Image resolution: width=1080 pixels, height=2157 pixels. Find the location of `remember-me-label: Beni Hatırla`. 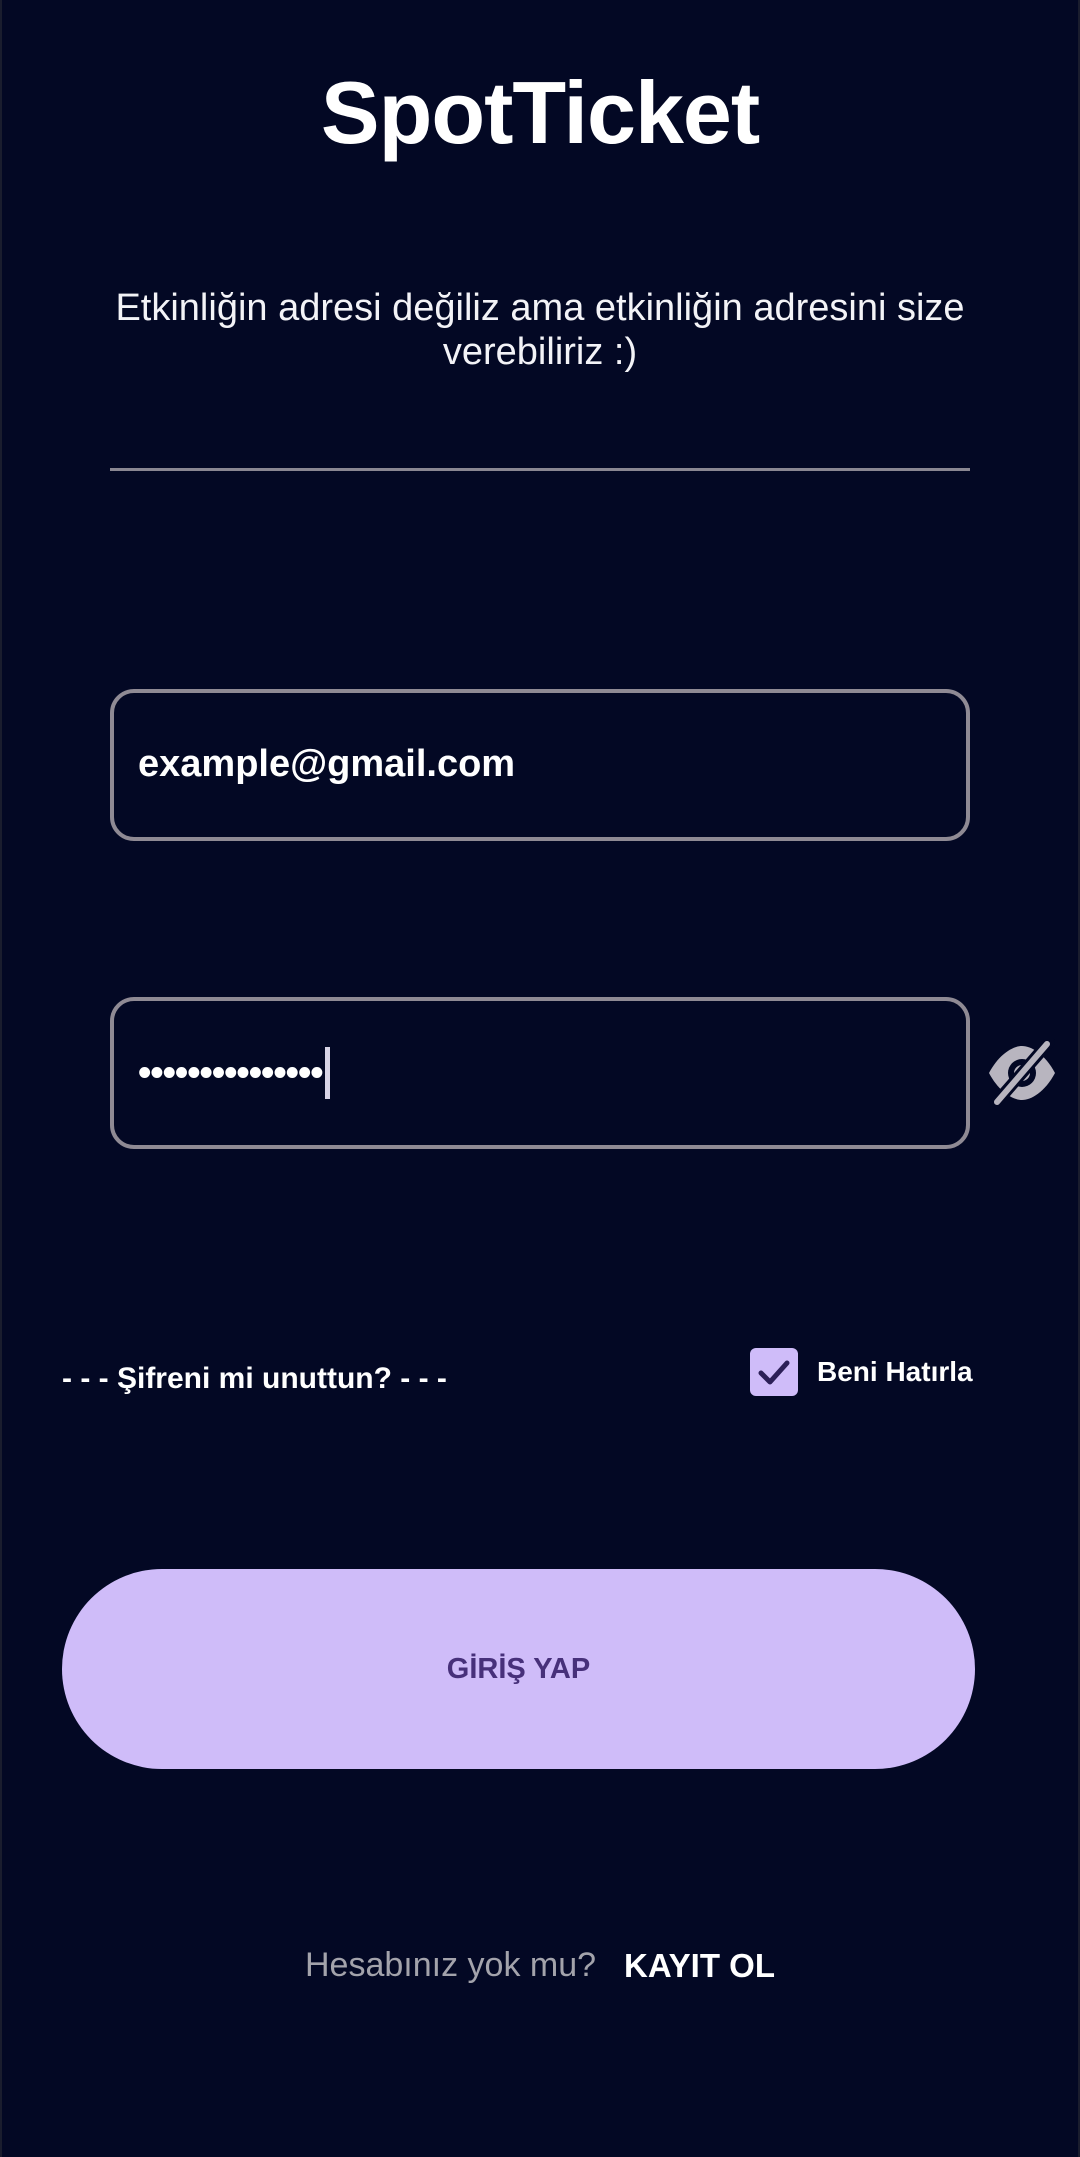

remember-me-label: Beni Hatırla is located at coordinates (895, 1372).